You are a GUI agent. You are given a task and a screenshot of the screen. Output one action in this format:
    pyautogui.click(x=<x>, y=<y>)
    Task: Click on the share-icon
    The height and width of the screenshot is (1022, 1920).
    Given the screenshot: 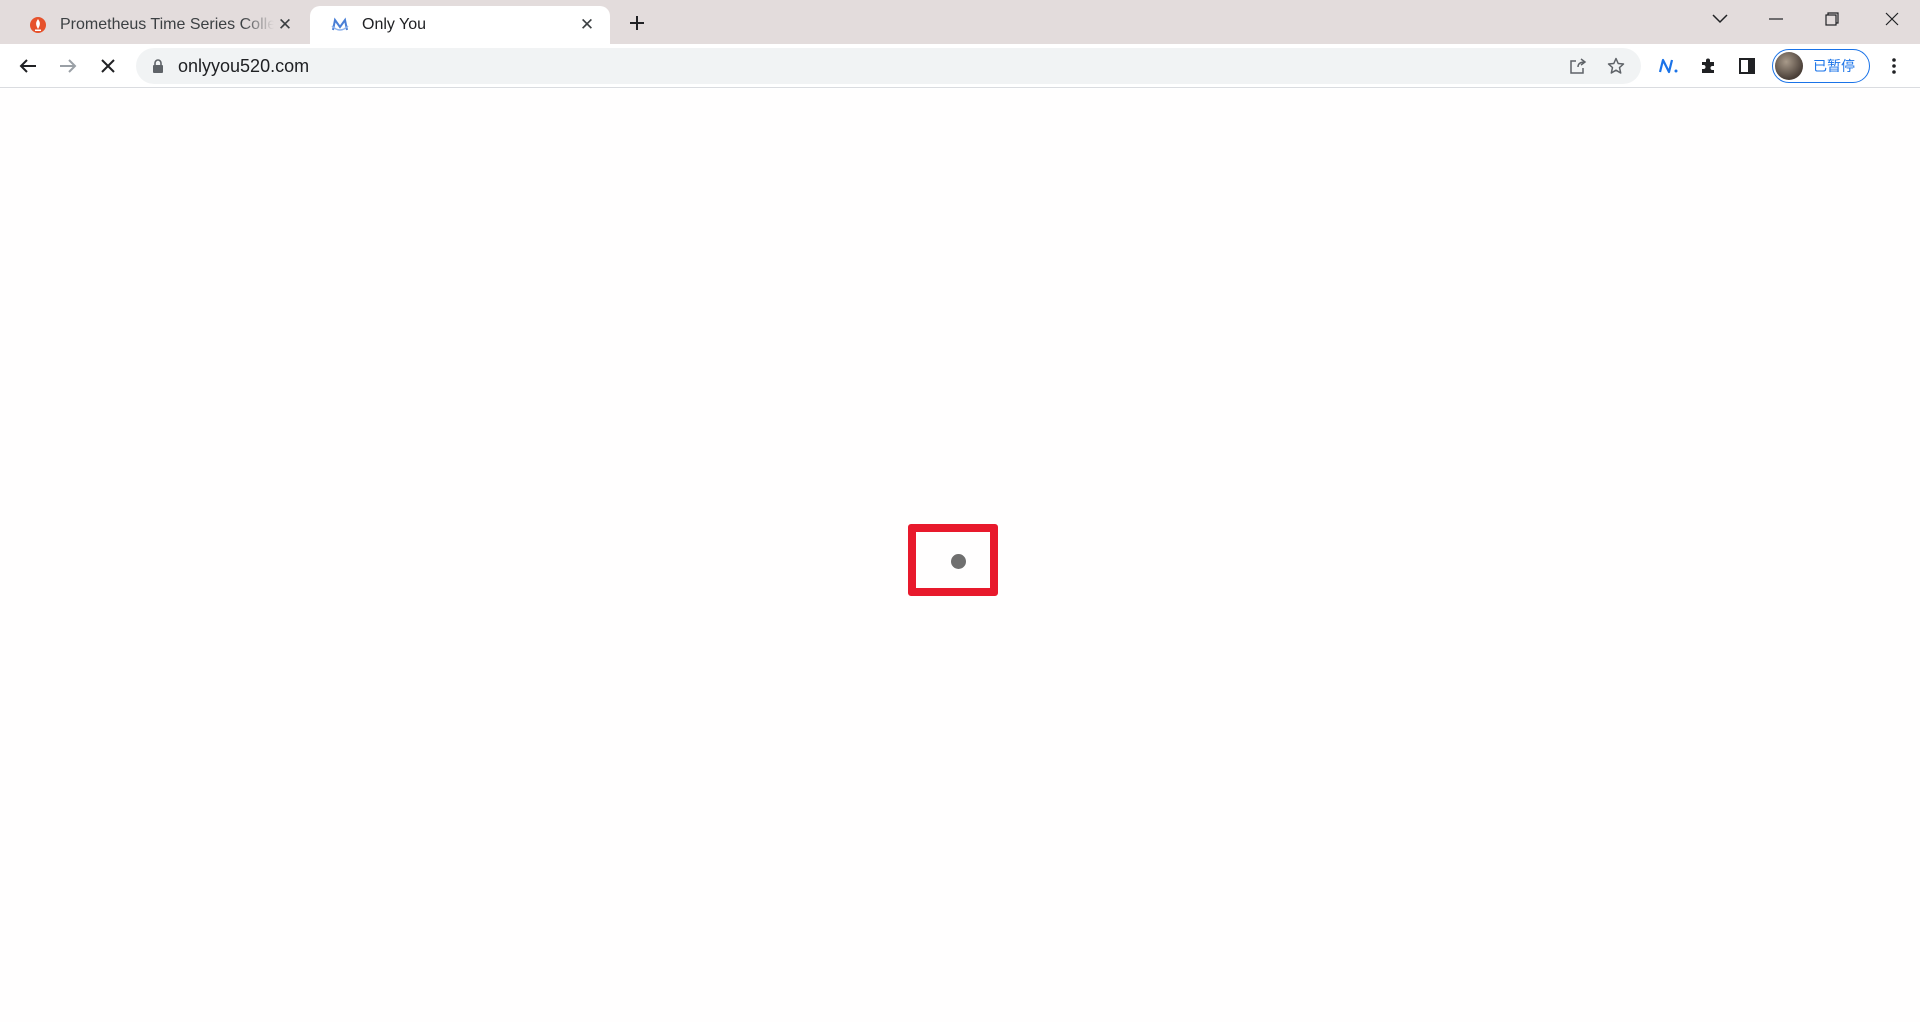 What is the action you would take?
    pyautogui.click(x=1578, y=66)
    